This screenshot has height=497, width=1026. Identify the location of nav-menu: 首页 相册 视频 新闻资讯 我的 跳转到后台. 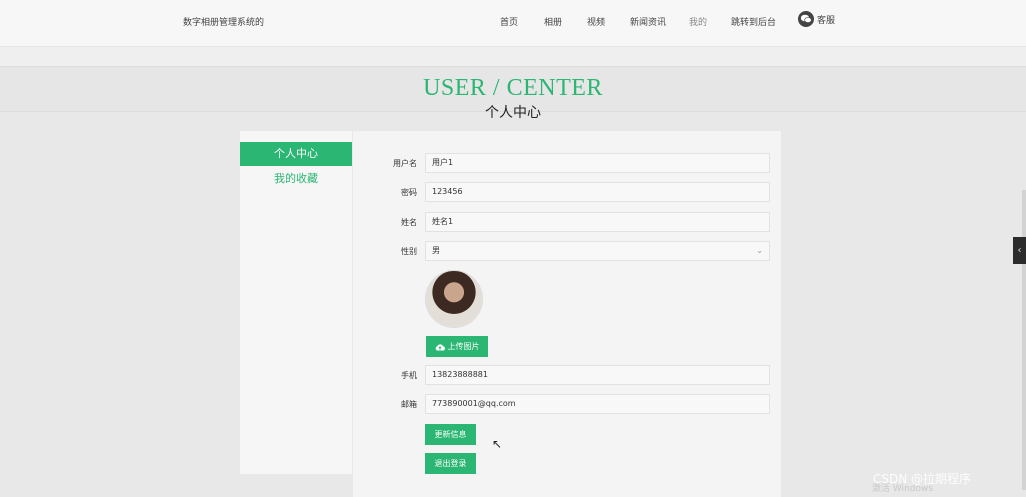
(638, 21).